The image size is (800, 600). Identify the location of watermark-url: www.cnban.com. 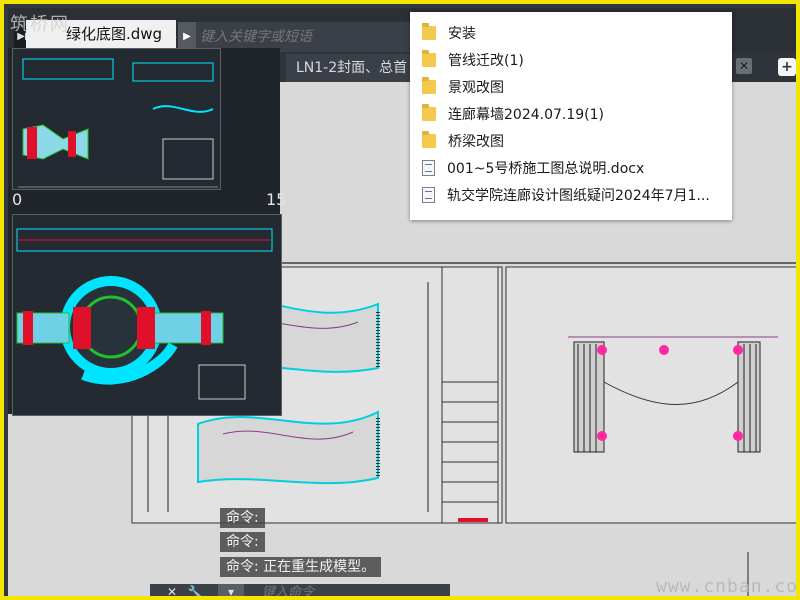
(728, 586).